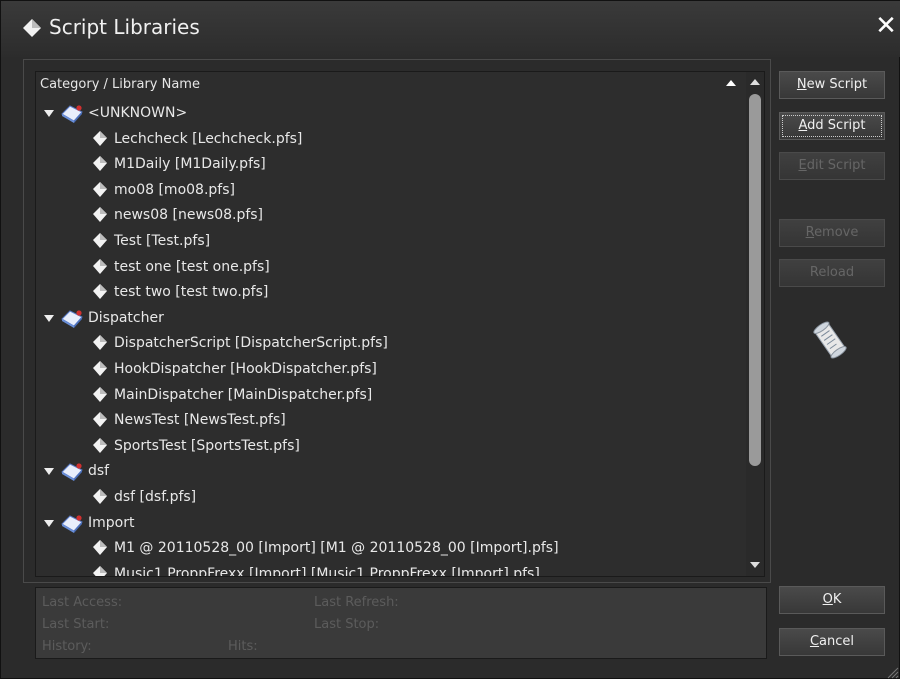 This screenshot has height=679, width=900. Describe the element at coordinates (155, 497) in the screenshot. I see `script-label: dsf [dsf.pfs]` at that location.